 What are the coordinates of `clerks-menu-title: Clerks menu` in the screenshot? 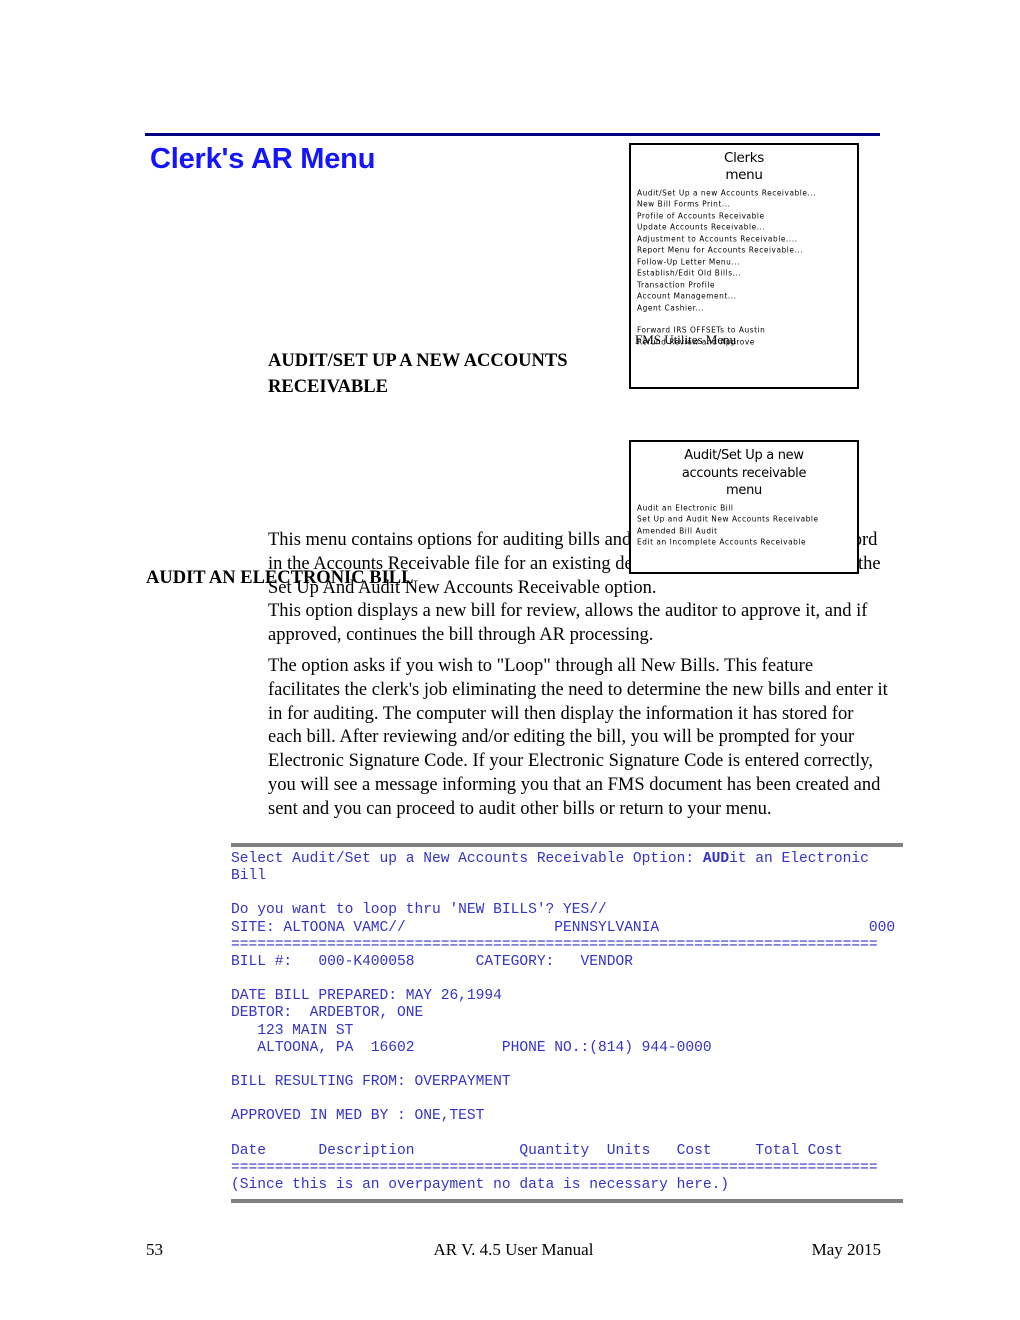 It's located at (744, 164).